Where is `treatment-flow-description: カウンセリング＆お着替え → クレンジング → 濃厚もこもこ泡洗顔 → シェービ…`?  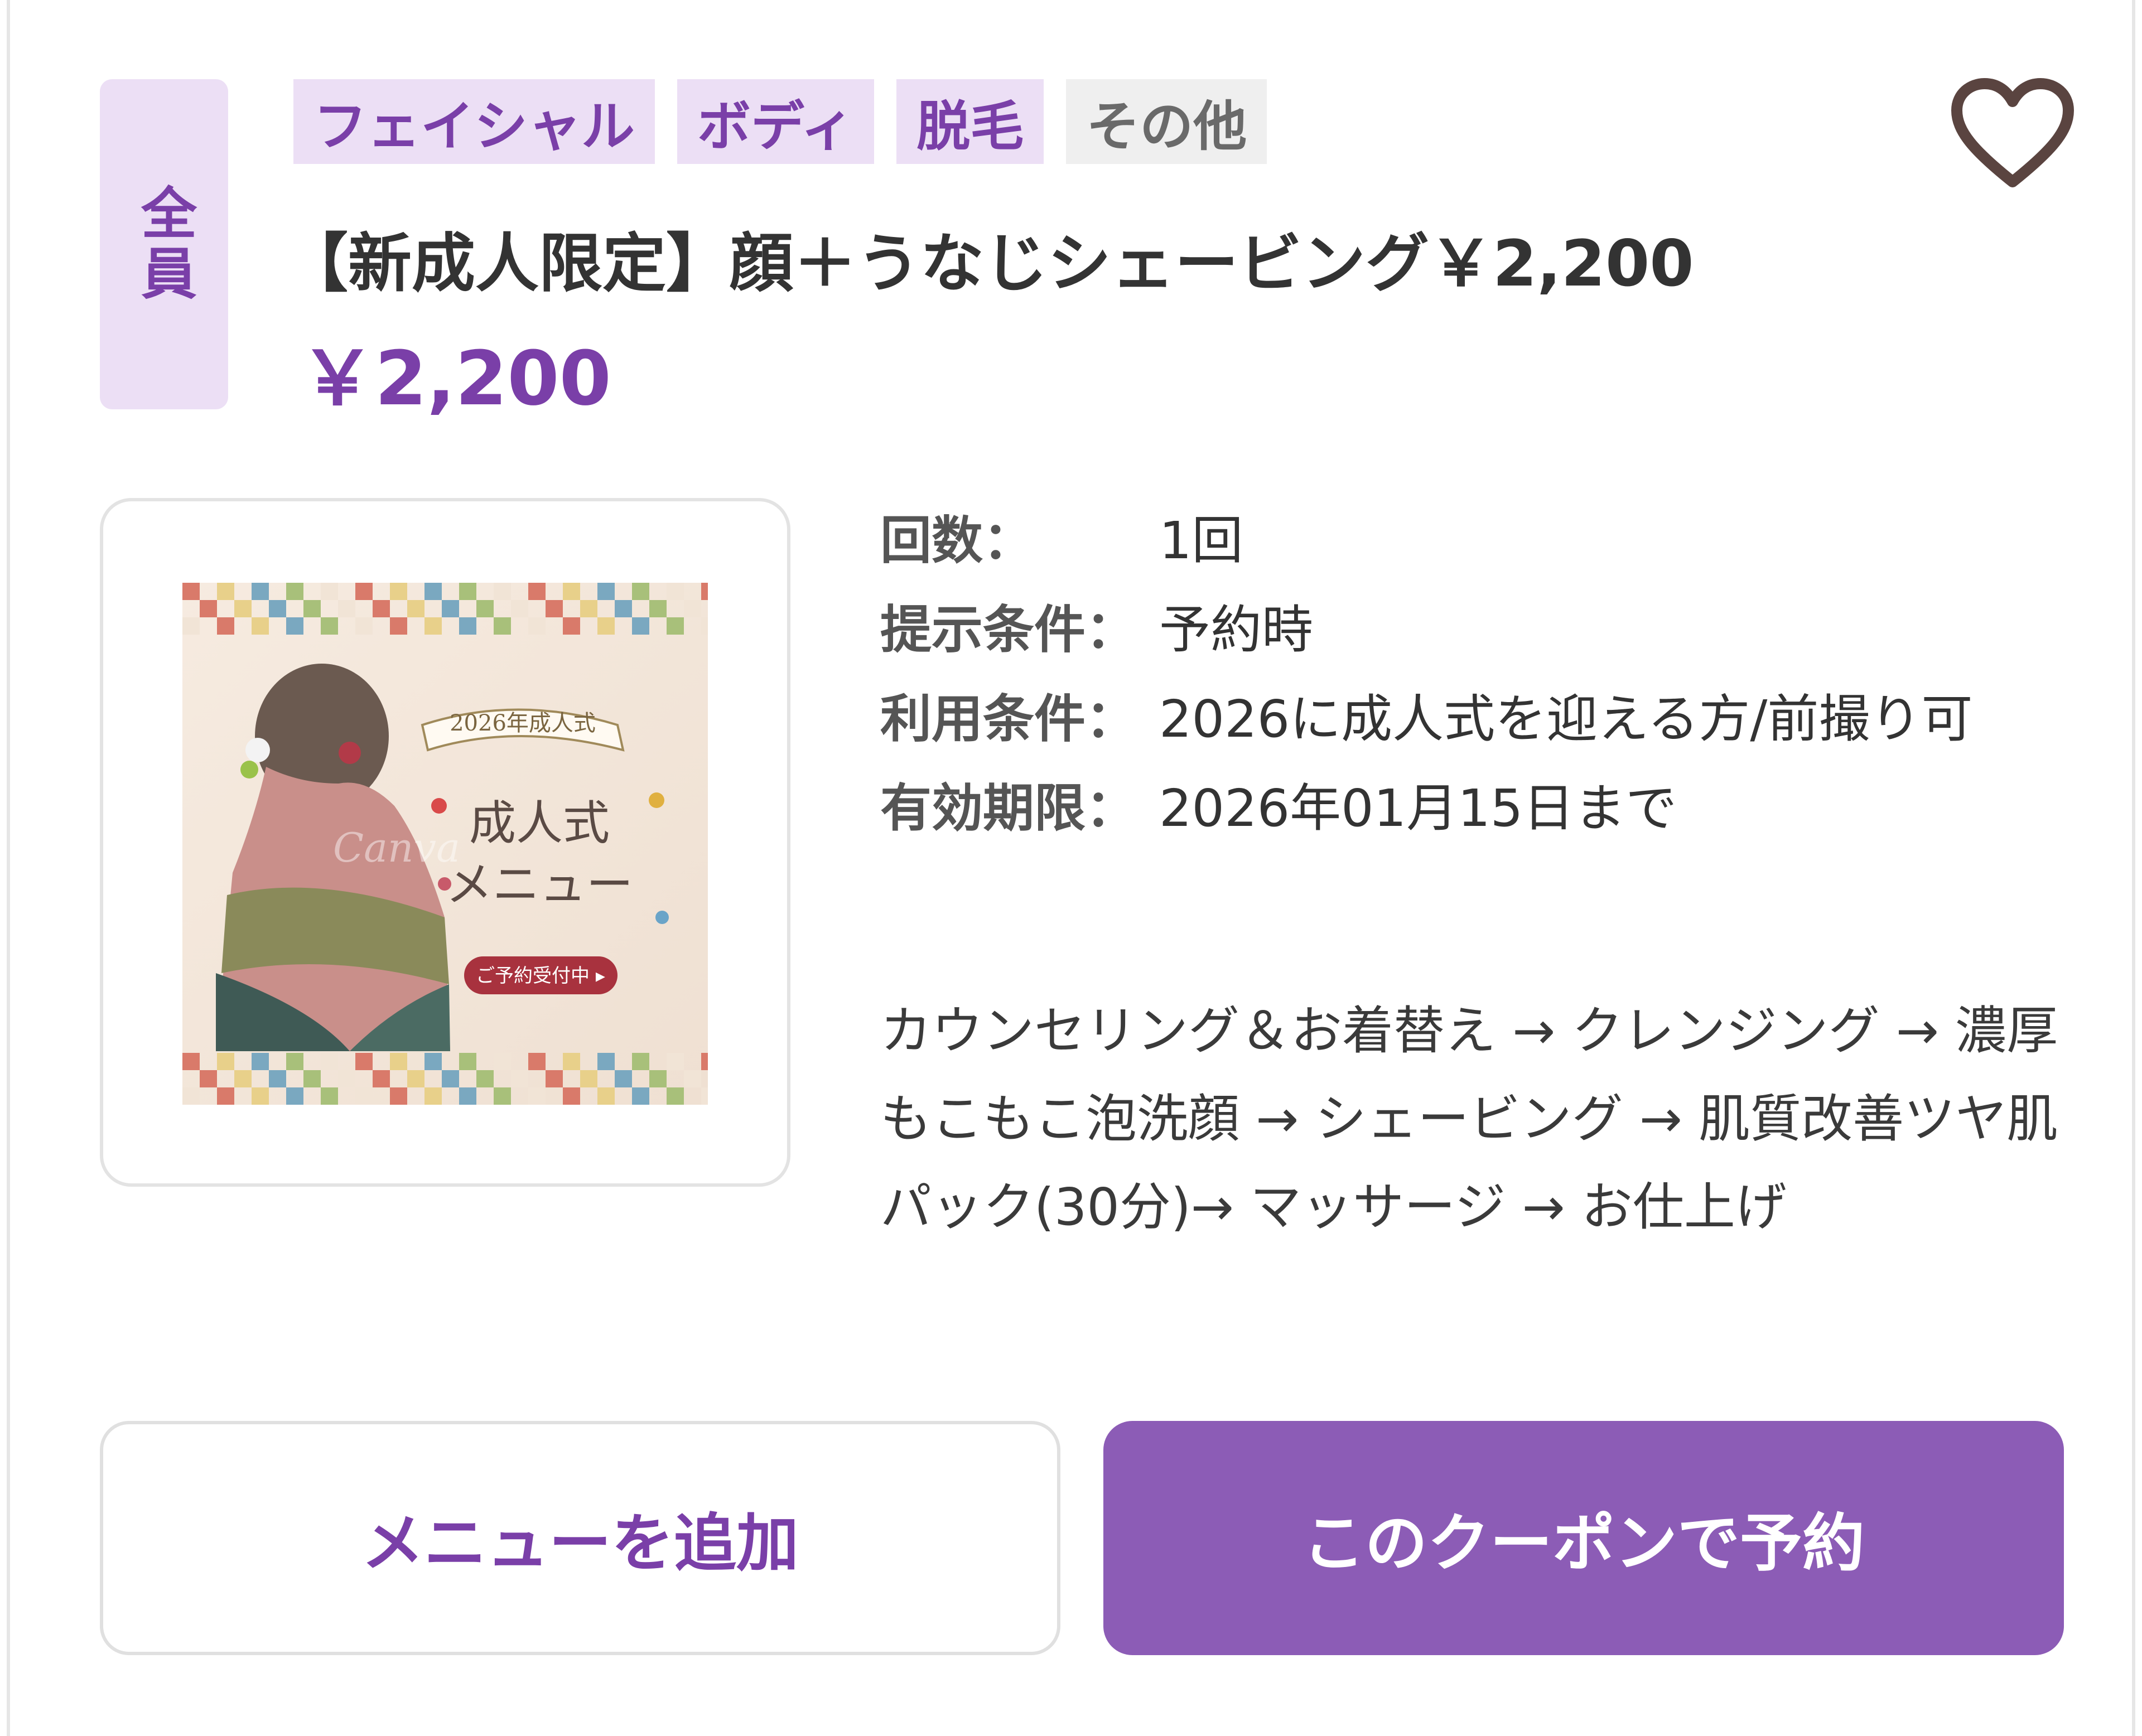
treatment-flow-description: カウンセリング＆お着替え → クレンジング → 濃厚もこもこ泡洗顔 → シェービ… is located at coordinates (1469, 1119).